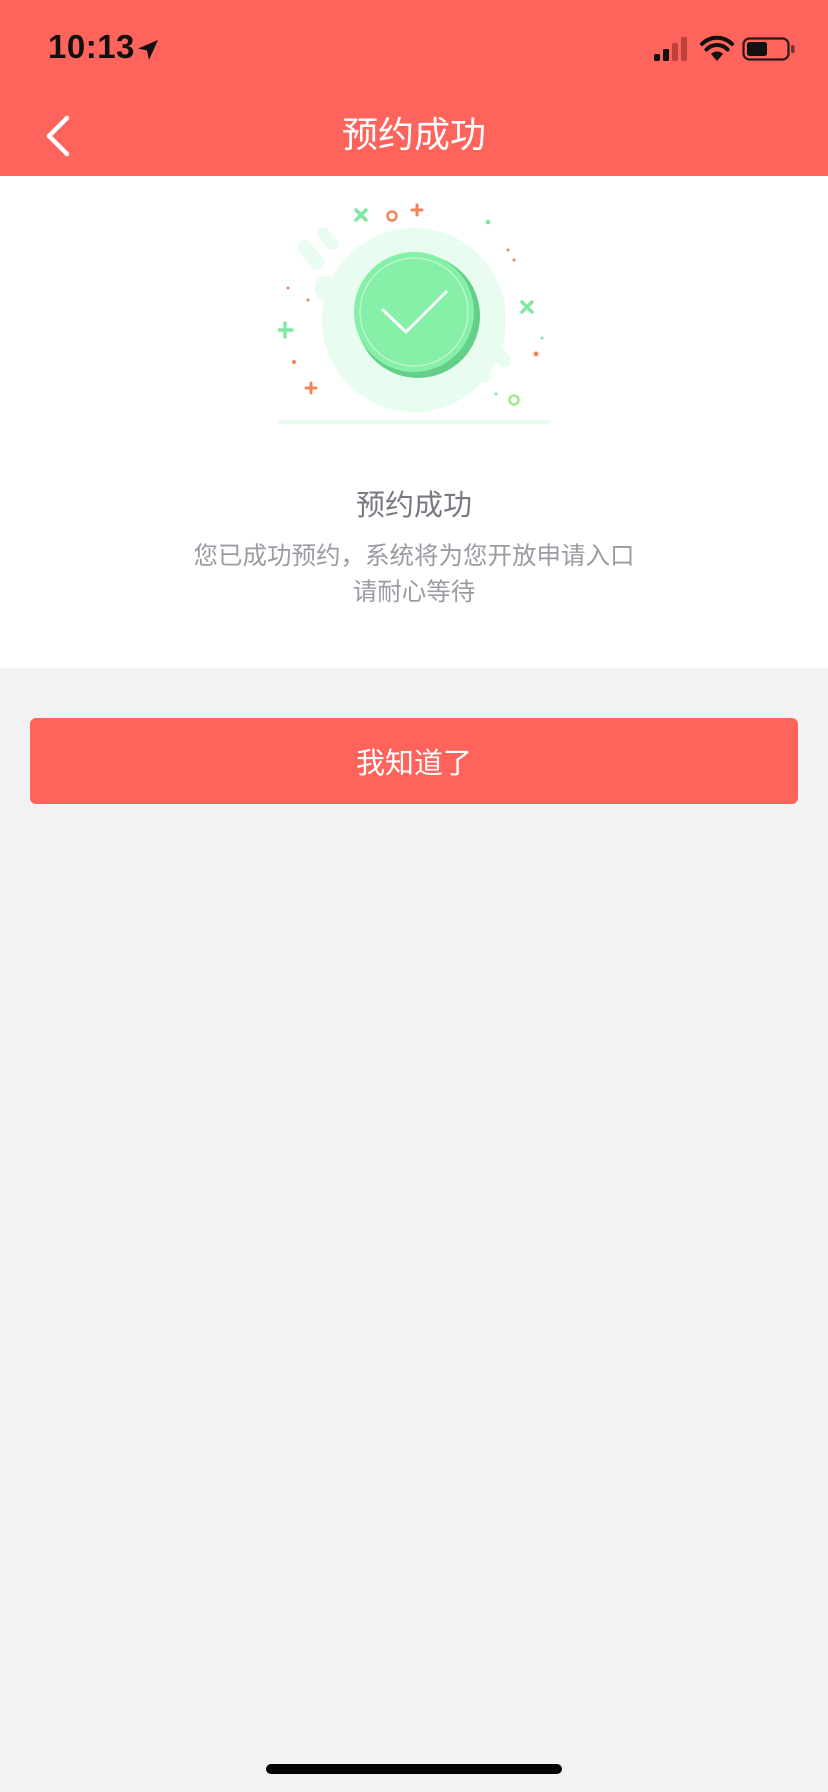 Image resolution: width=828 pixels, height=1792 pixels. I want to click on result-description-line-1: 您已成功预约，系统将为您开放申请入口, so click(414, 555).